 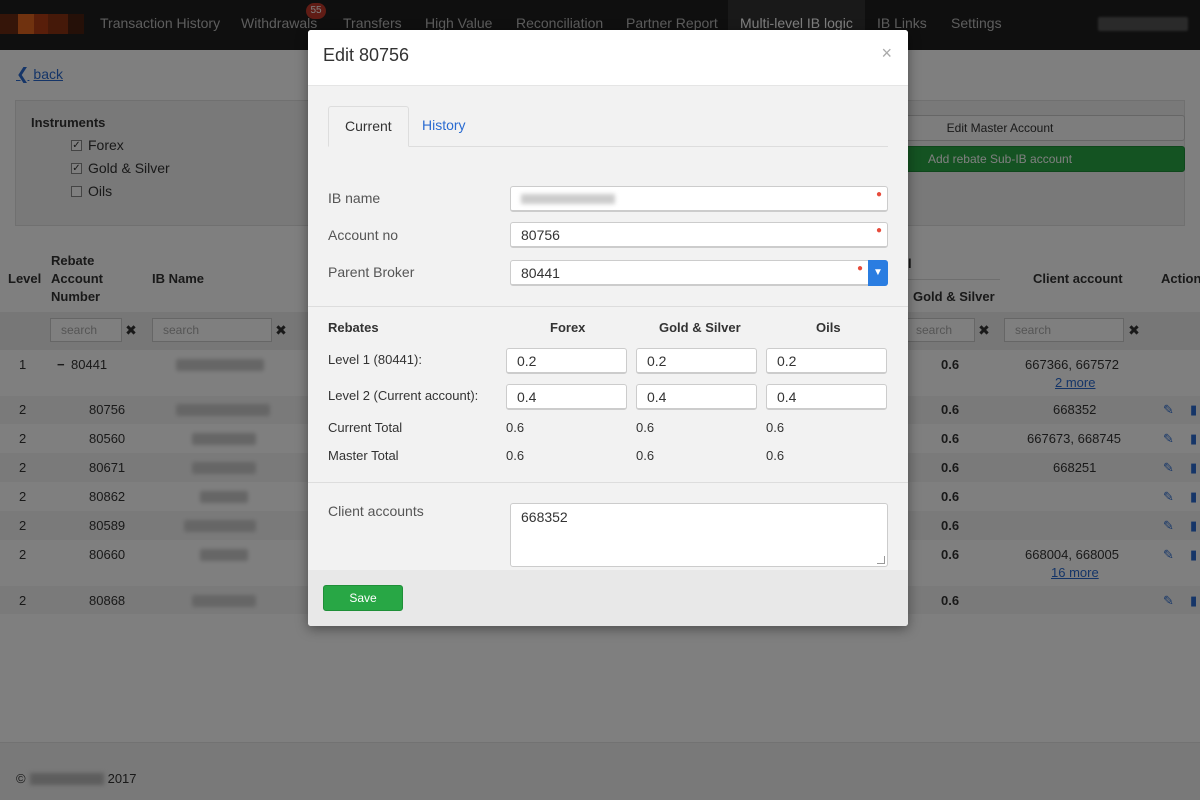 I want to click on client-accounts-value: 668352, so click(x=544, y=517).